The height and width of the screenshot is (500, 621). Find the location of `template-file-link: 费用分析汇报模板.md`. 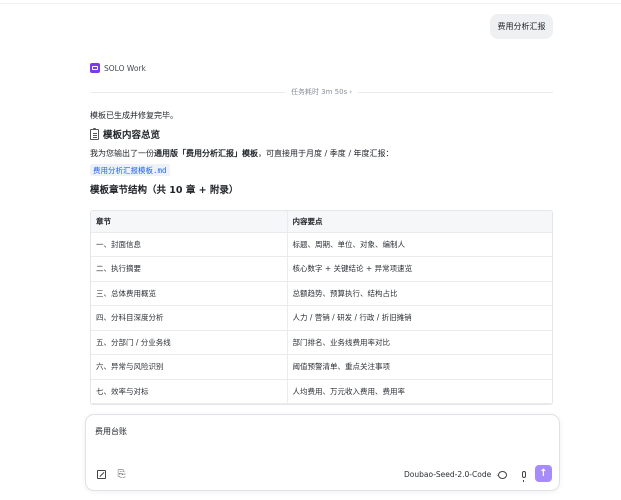

template-file-link: 费用分析汇报模板.md is located at coordinates (130, 170).